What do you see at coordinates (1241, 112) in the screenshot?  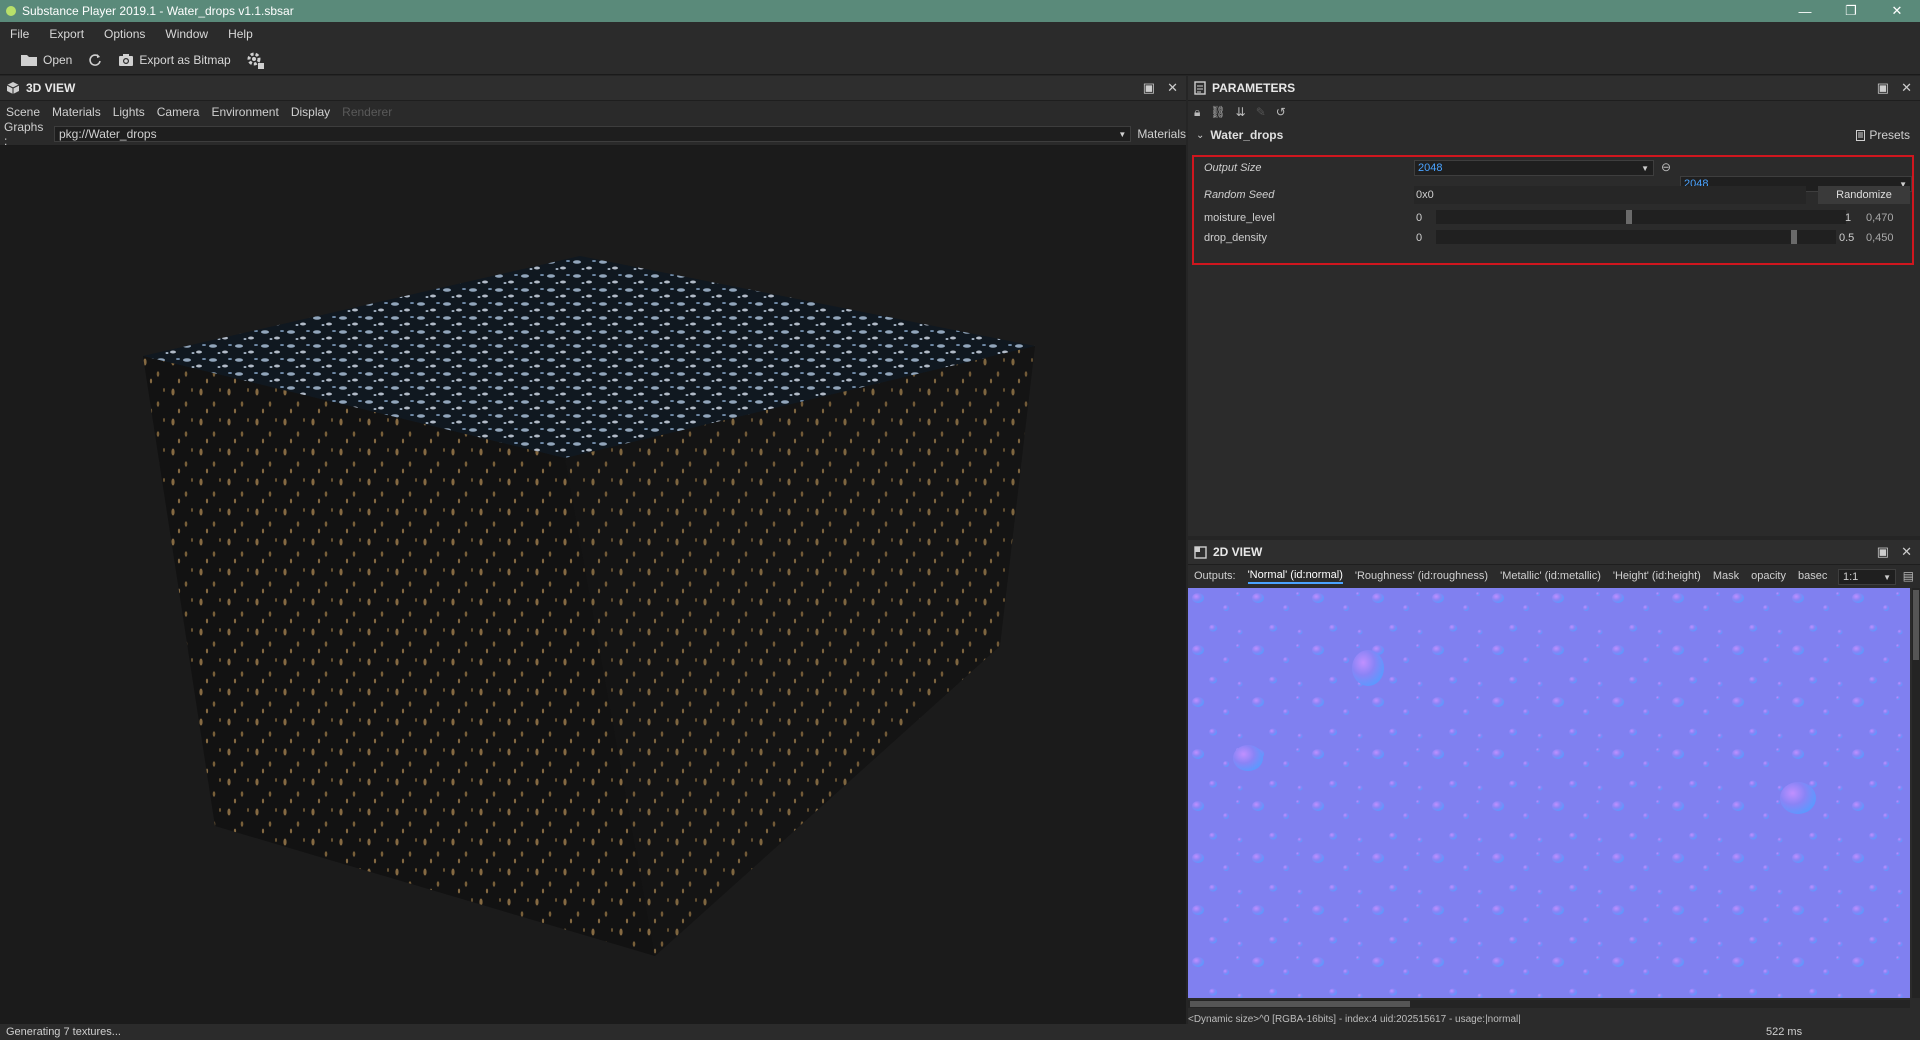 I see `filter-icon: ⇊` at bounding box center [1241, 112].